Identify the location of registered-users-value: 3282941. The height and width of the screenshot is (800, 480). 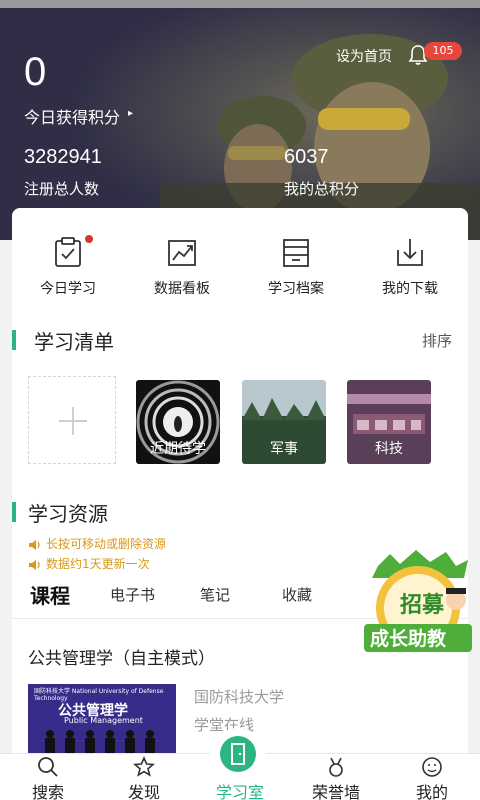
(63, 157).